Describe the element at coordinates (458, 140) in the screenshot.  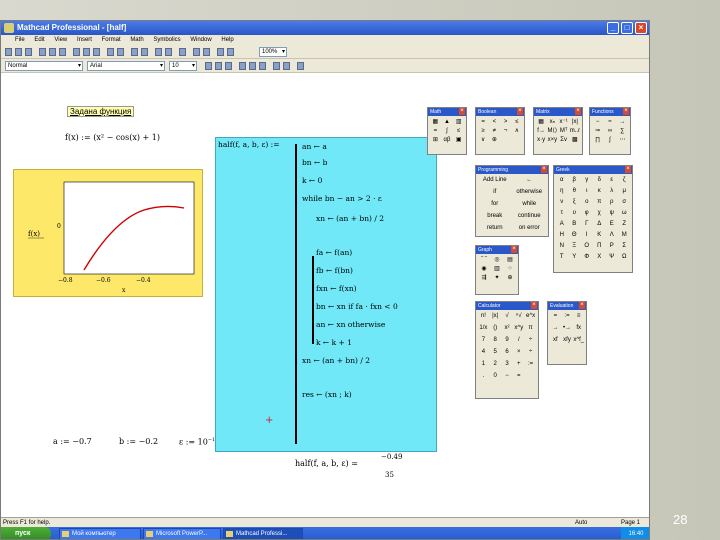
I see `symbolic-toolbar-icon: ▣` at that location.